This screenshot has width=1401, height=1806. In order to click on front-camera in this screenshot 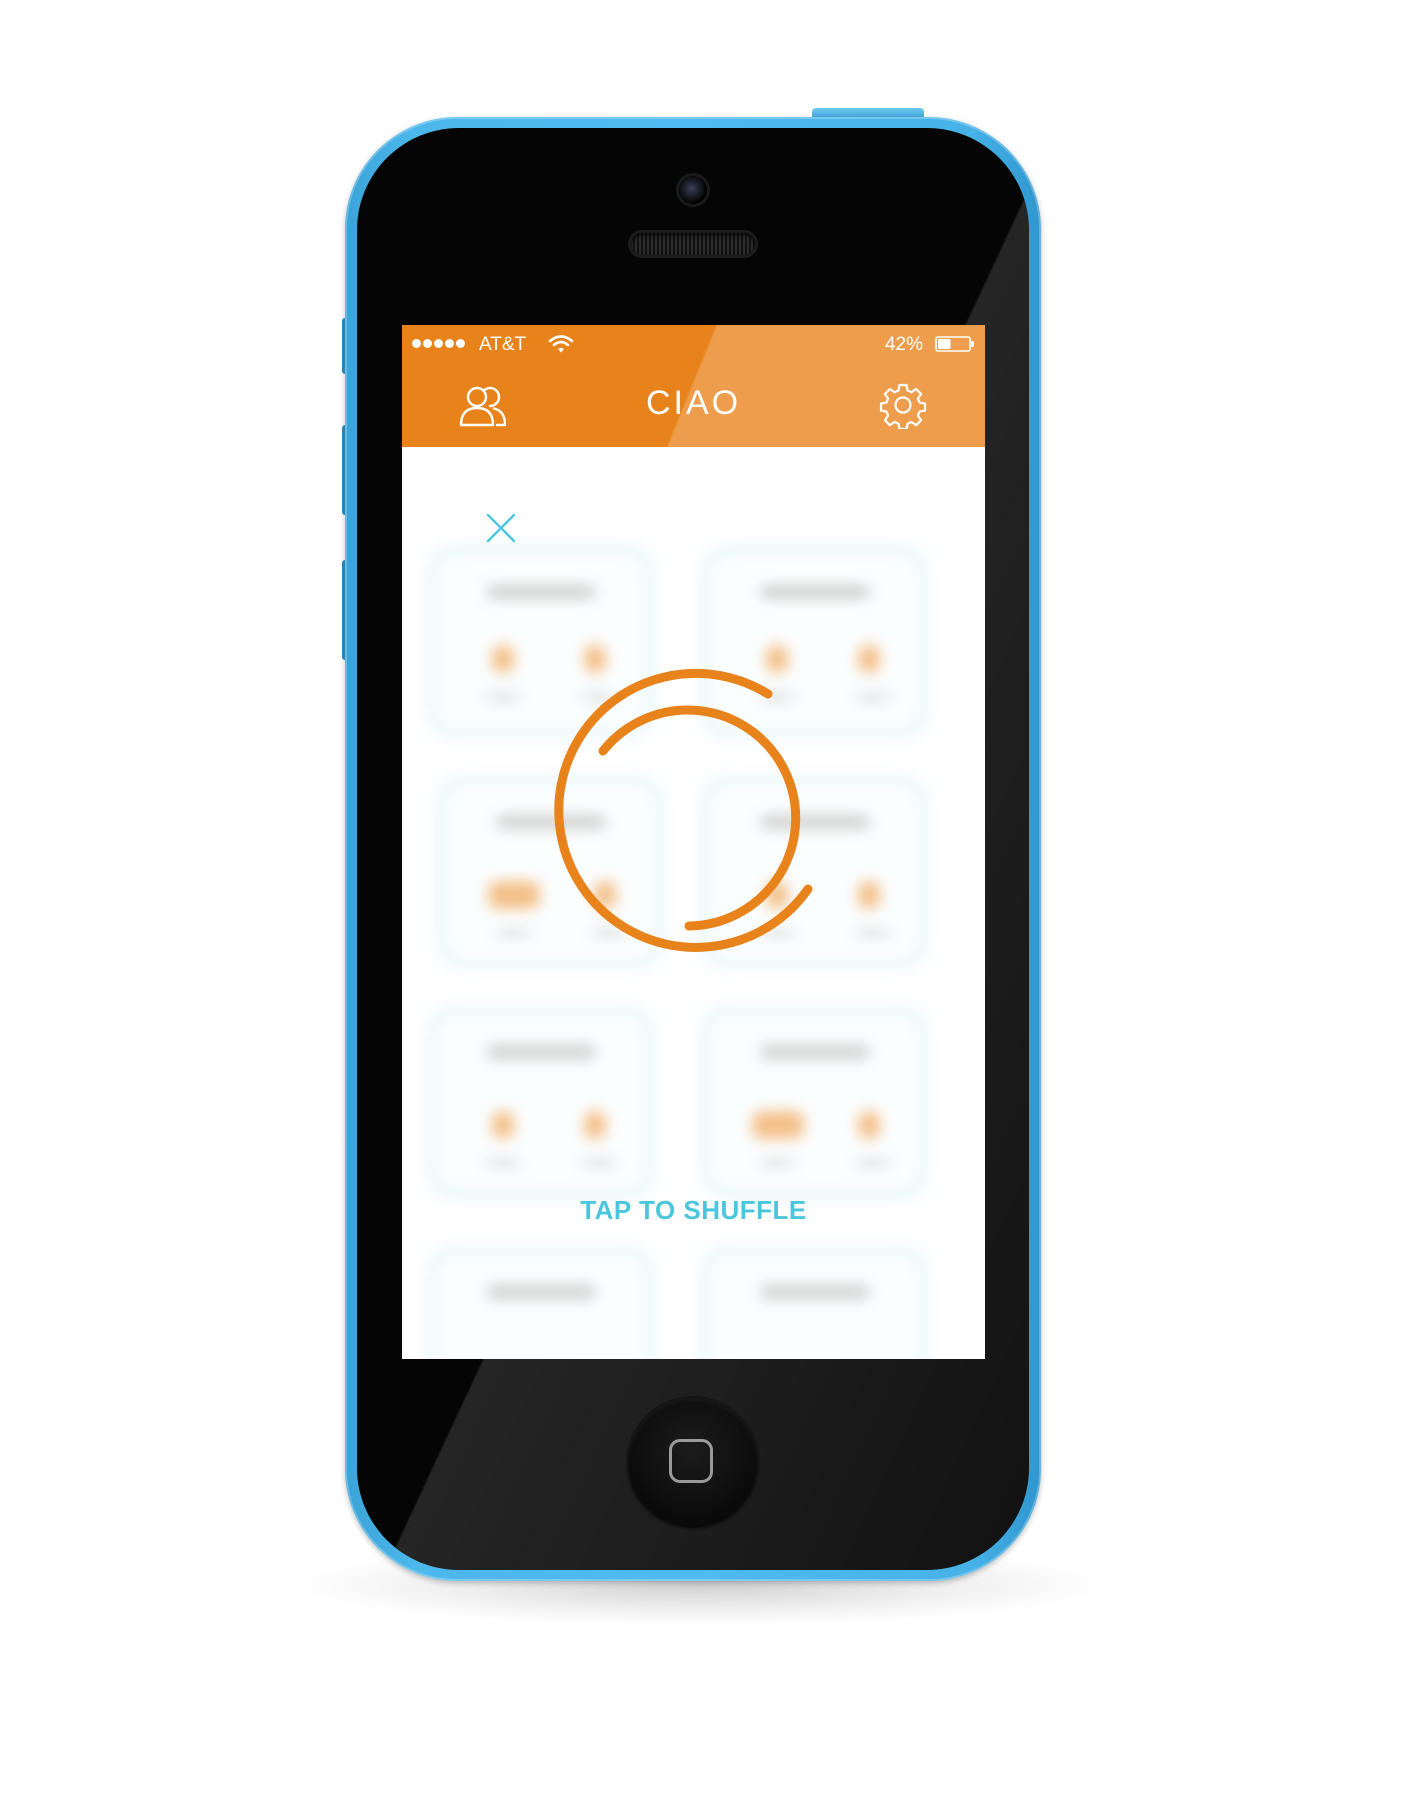, I will do `click(693, 190)`.